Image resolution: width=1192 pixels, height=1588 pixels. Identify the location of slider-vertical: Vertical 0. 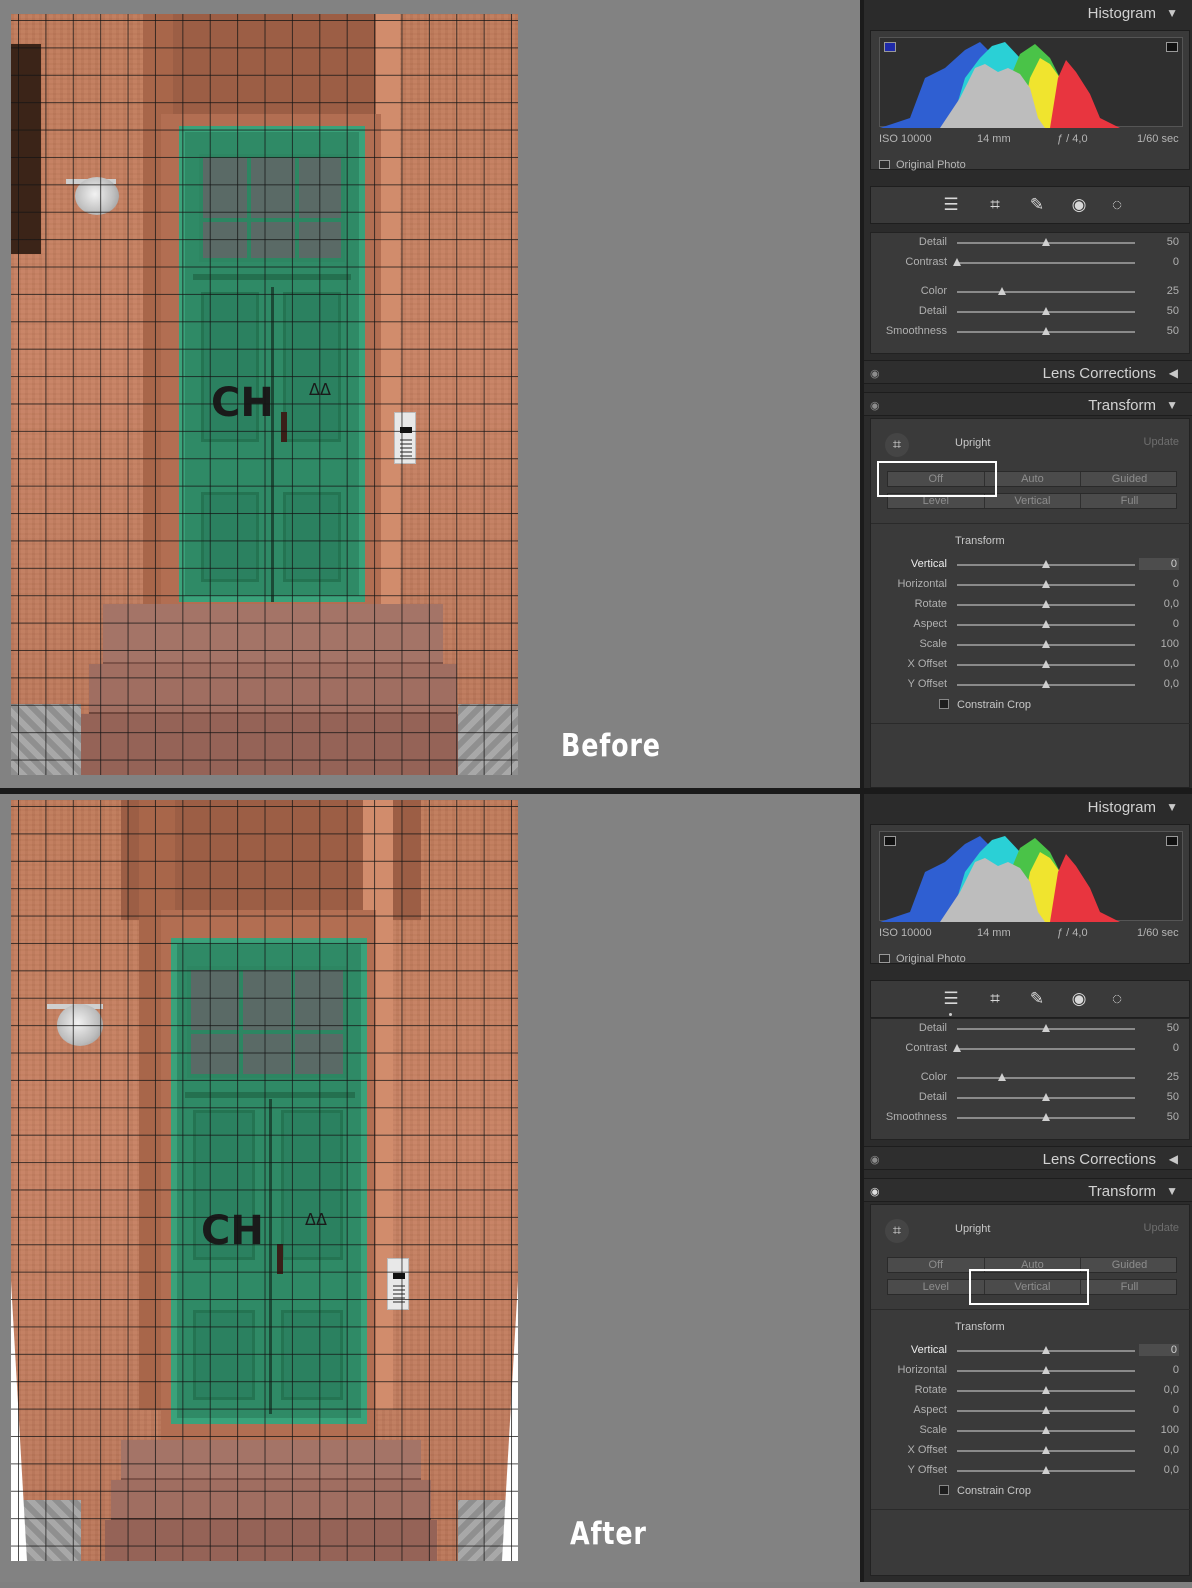
(1031, 565).